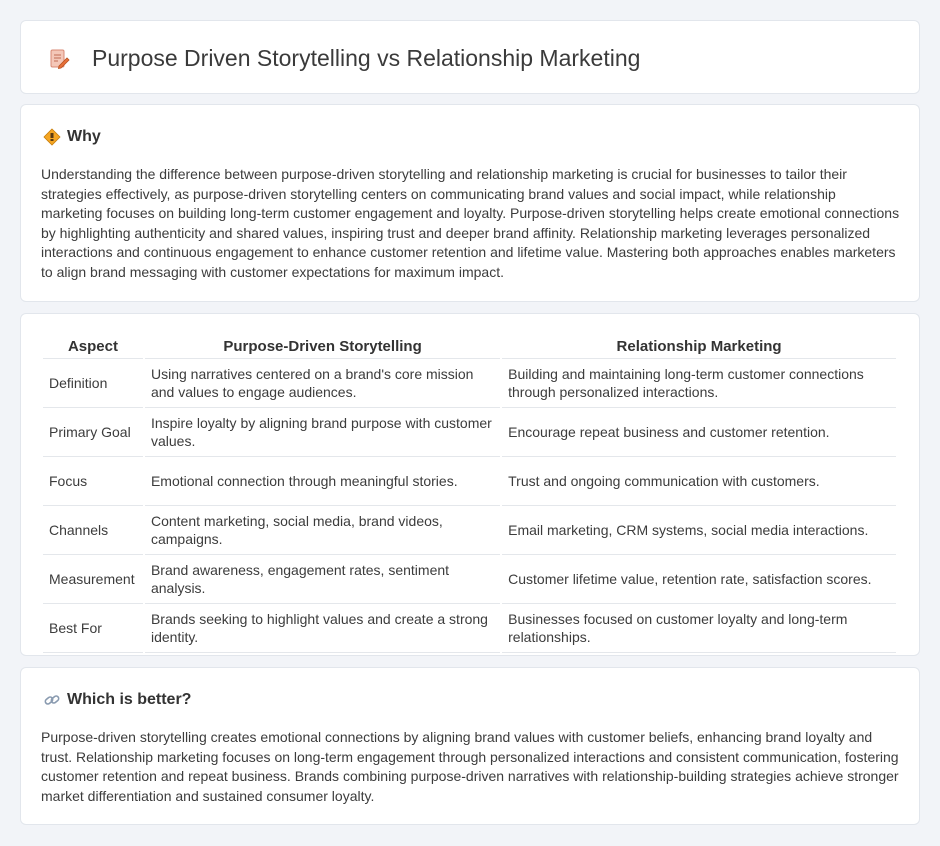 This screenshot has height=846, width=940. Describe the element at coordinates (93, 628) in the screenshot. I see `row-aspect: Best For` at that location.